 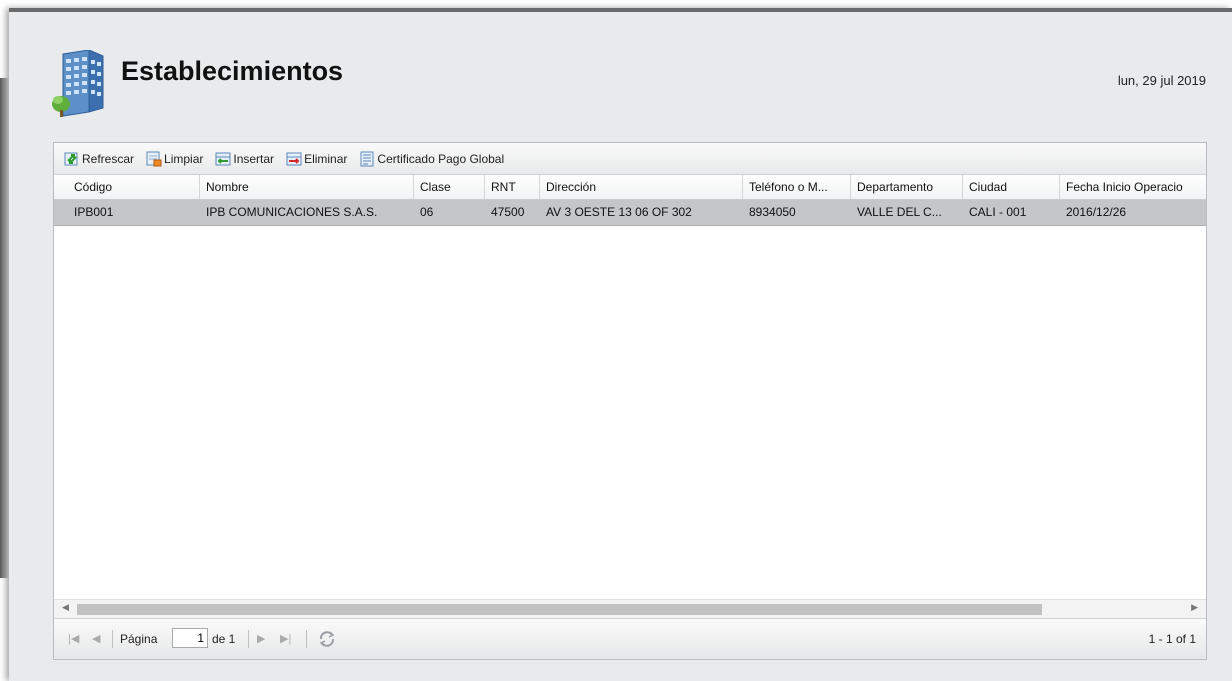 I want to click on column-header-departamento: Departamento, so click(x=907, y=187).